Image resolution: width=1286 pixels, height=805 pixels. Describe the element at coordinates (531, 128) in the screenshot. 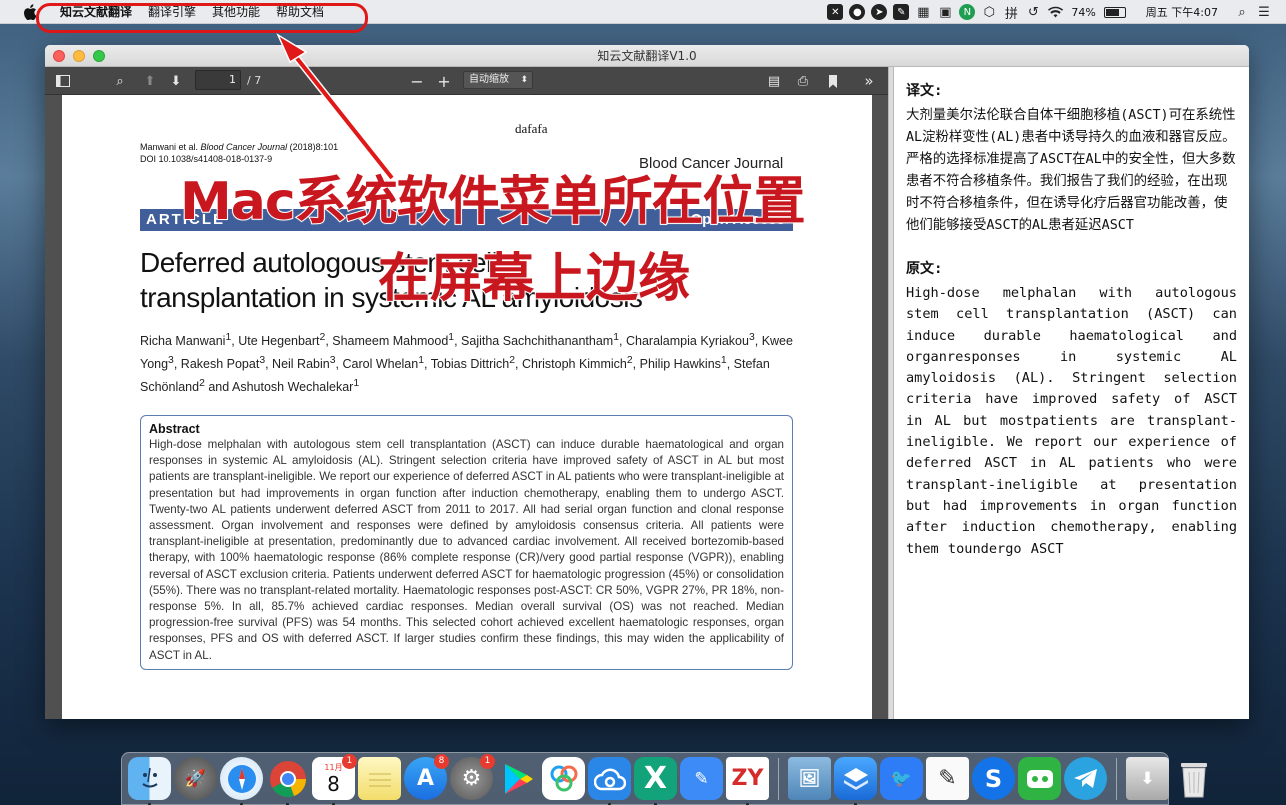

I see `page-header-text: dafafa` at that location.